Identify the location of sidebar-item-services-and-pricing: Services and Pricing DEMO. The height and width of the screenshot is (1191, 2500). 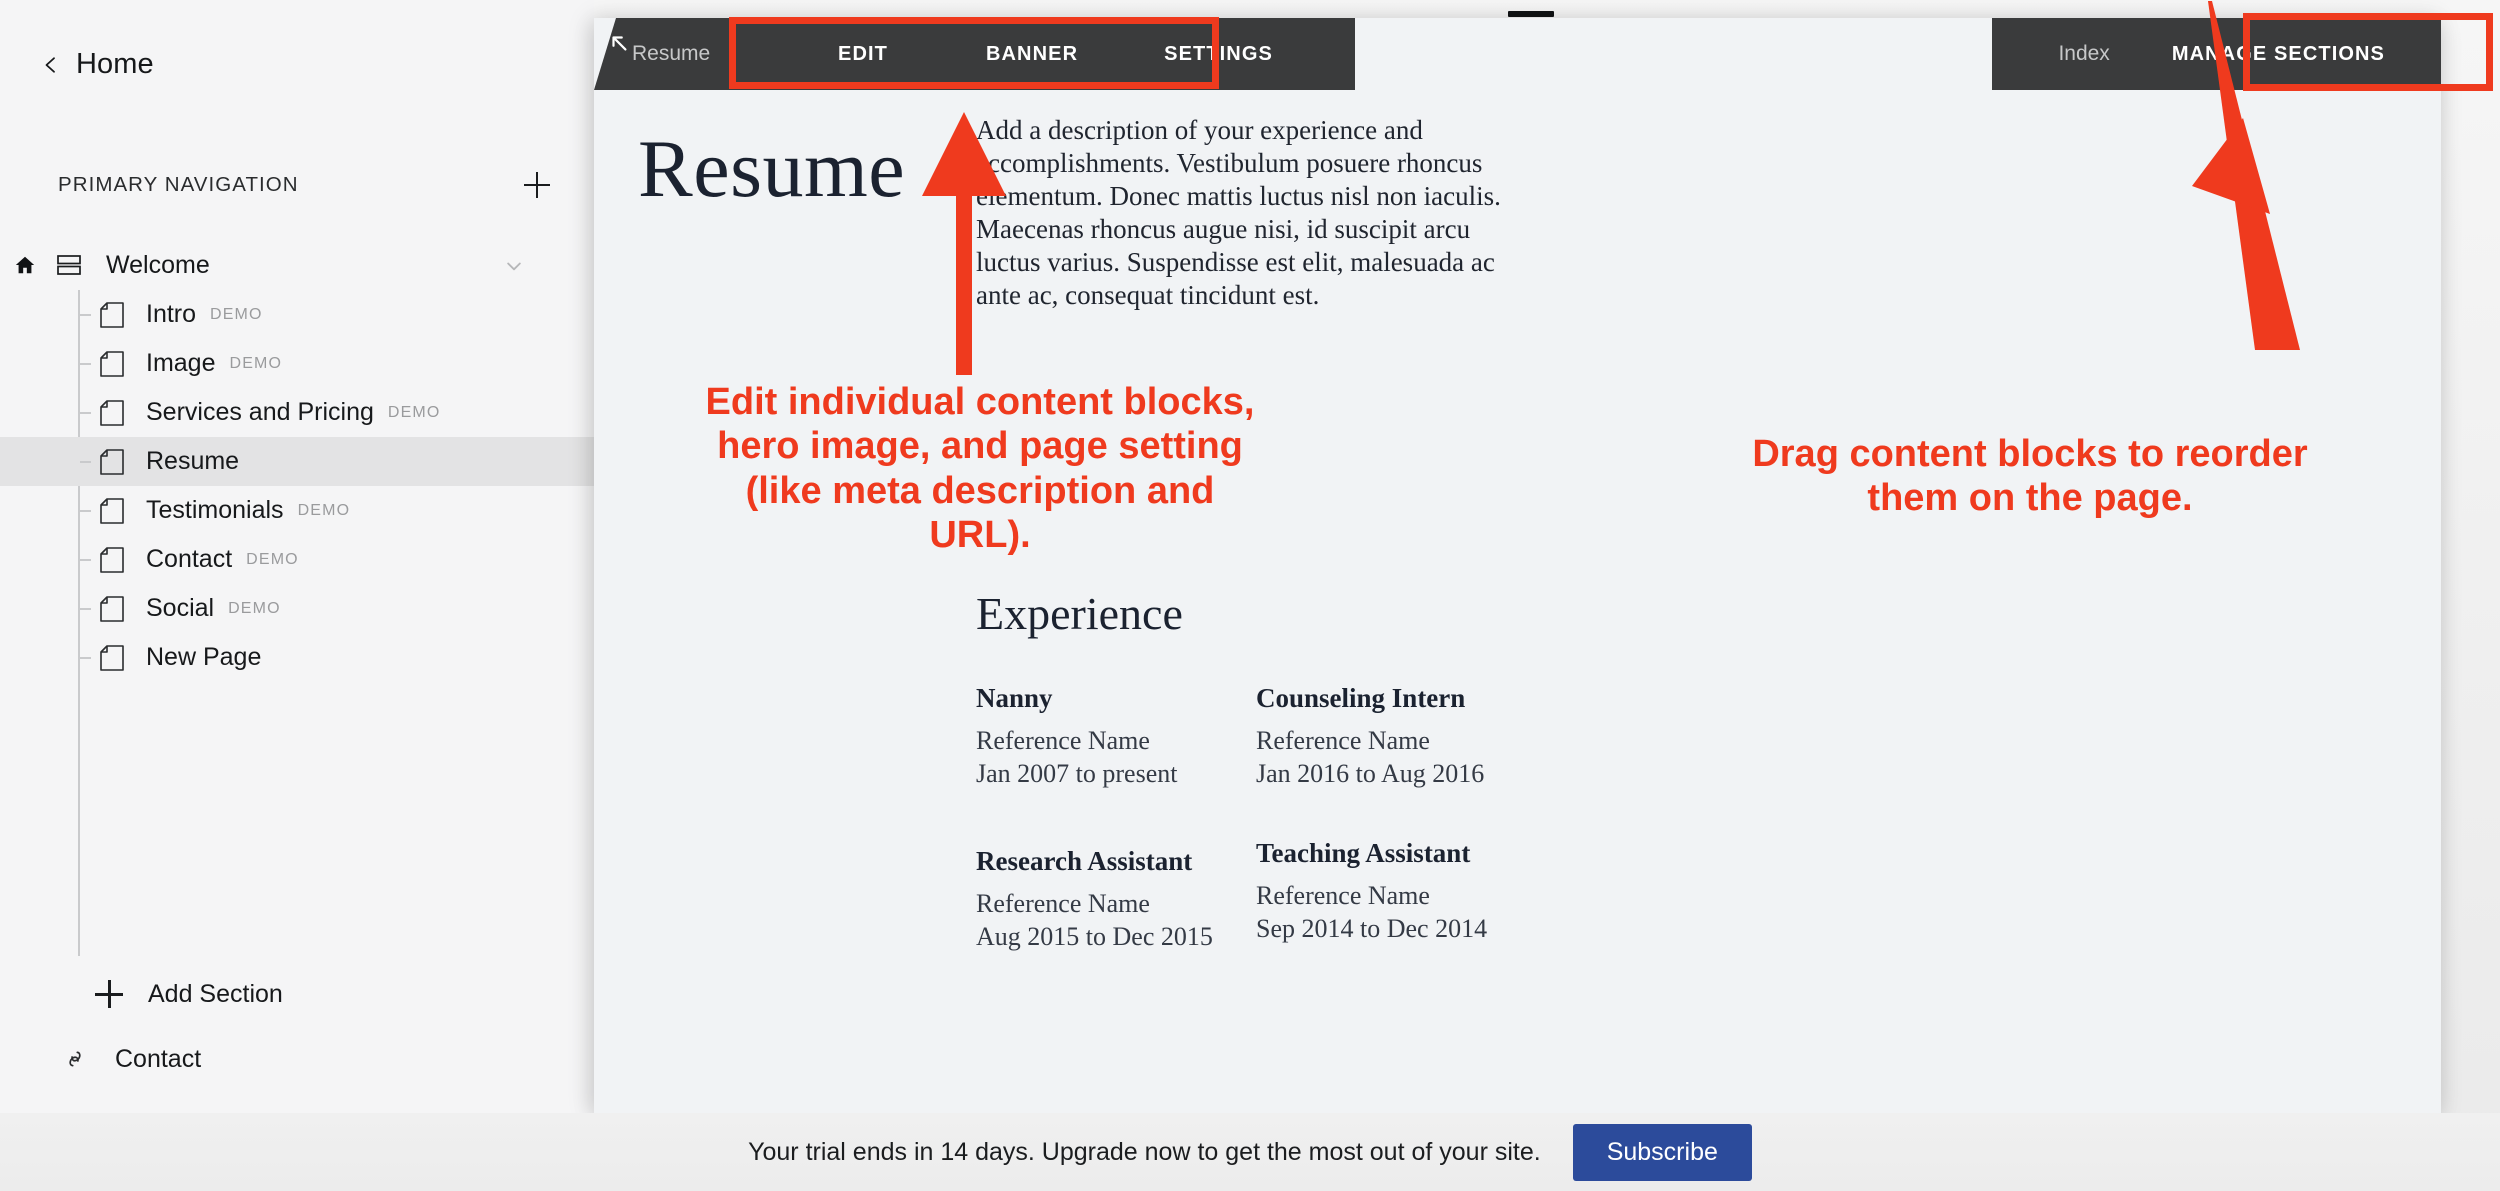
(297, 412).